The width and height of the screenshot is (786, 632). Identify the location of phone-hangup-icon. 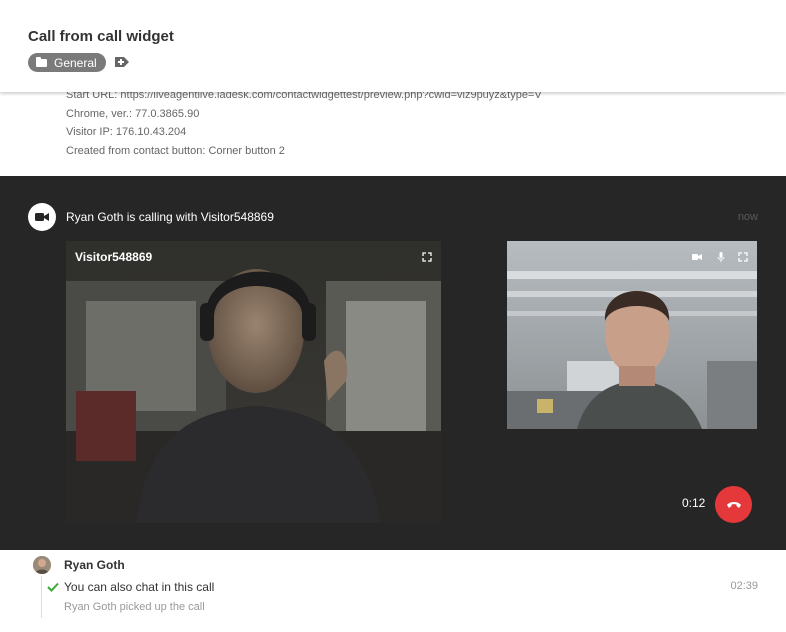
(733, 504).